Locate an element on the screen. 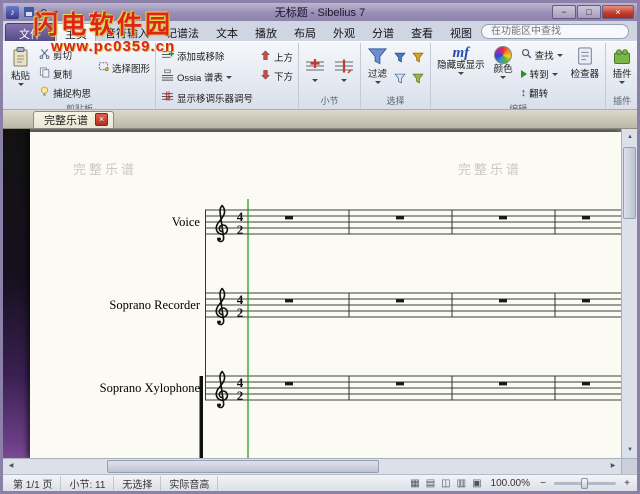 Image resolution: width=640 pixels, height=494 pixels. tab-review: 查看 is located at coordinates (422, 32).